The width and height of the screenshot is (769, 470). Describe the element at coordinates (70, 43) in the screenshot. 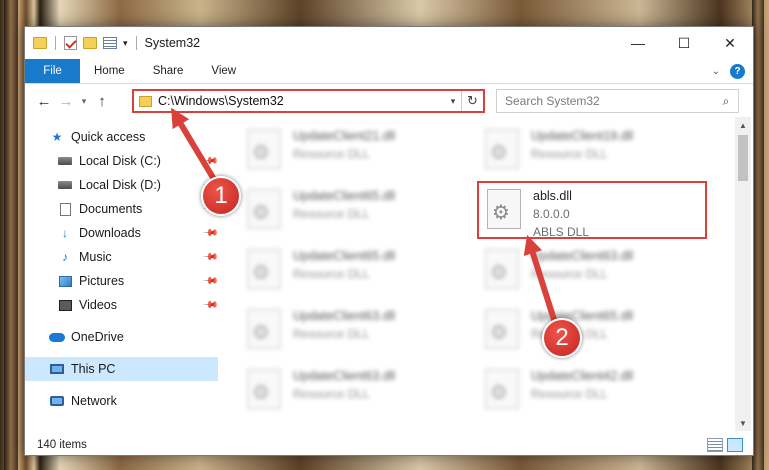

I see `properties-check-icon` at that location.